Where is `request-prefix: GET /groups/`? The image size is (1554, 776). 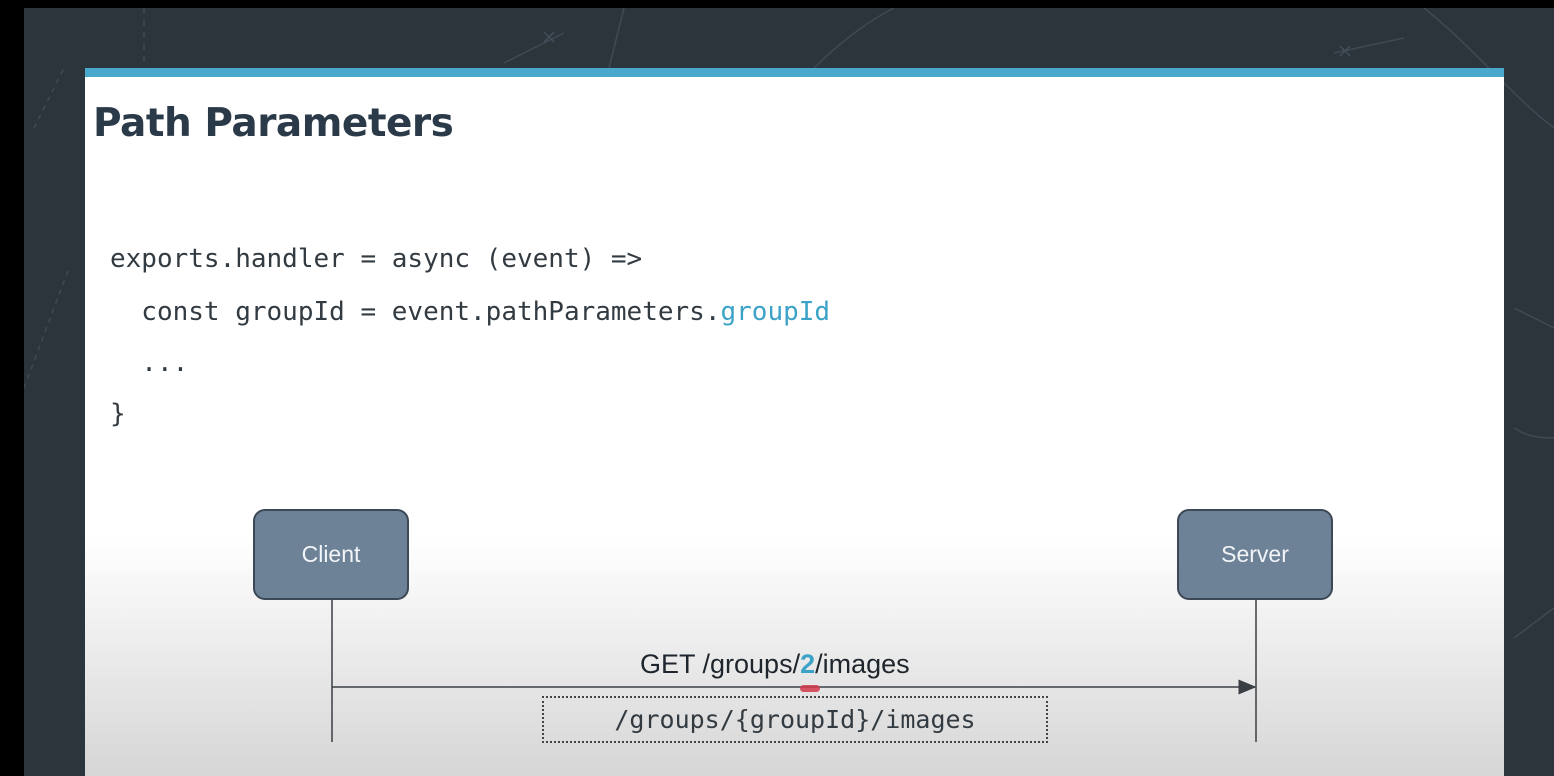
request-prefix: GET /groups/ is located at coordinates (720, 664).